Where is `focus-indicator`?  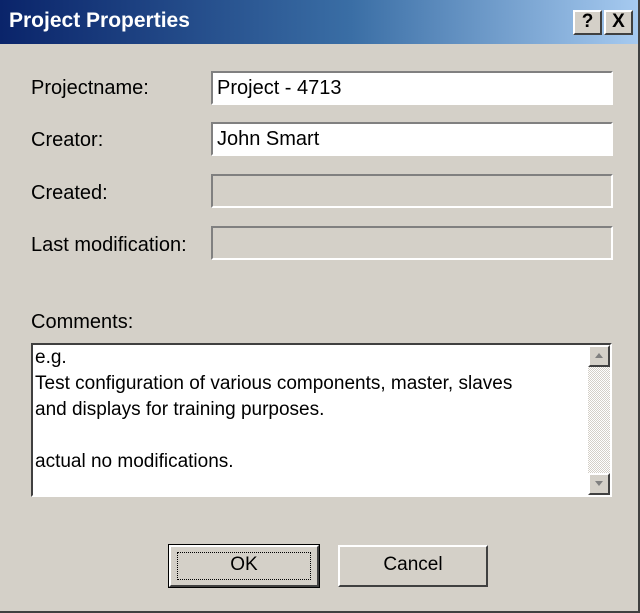
focus-indicator is located at coordinates (244, 566).